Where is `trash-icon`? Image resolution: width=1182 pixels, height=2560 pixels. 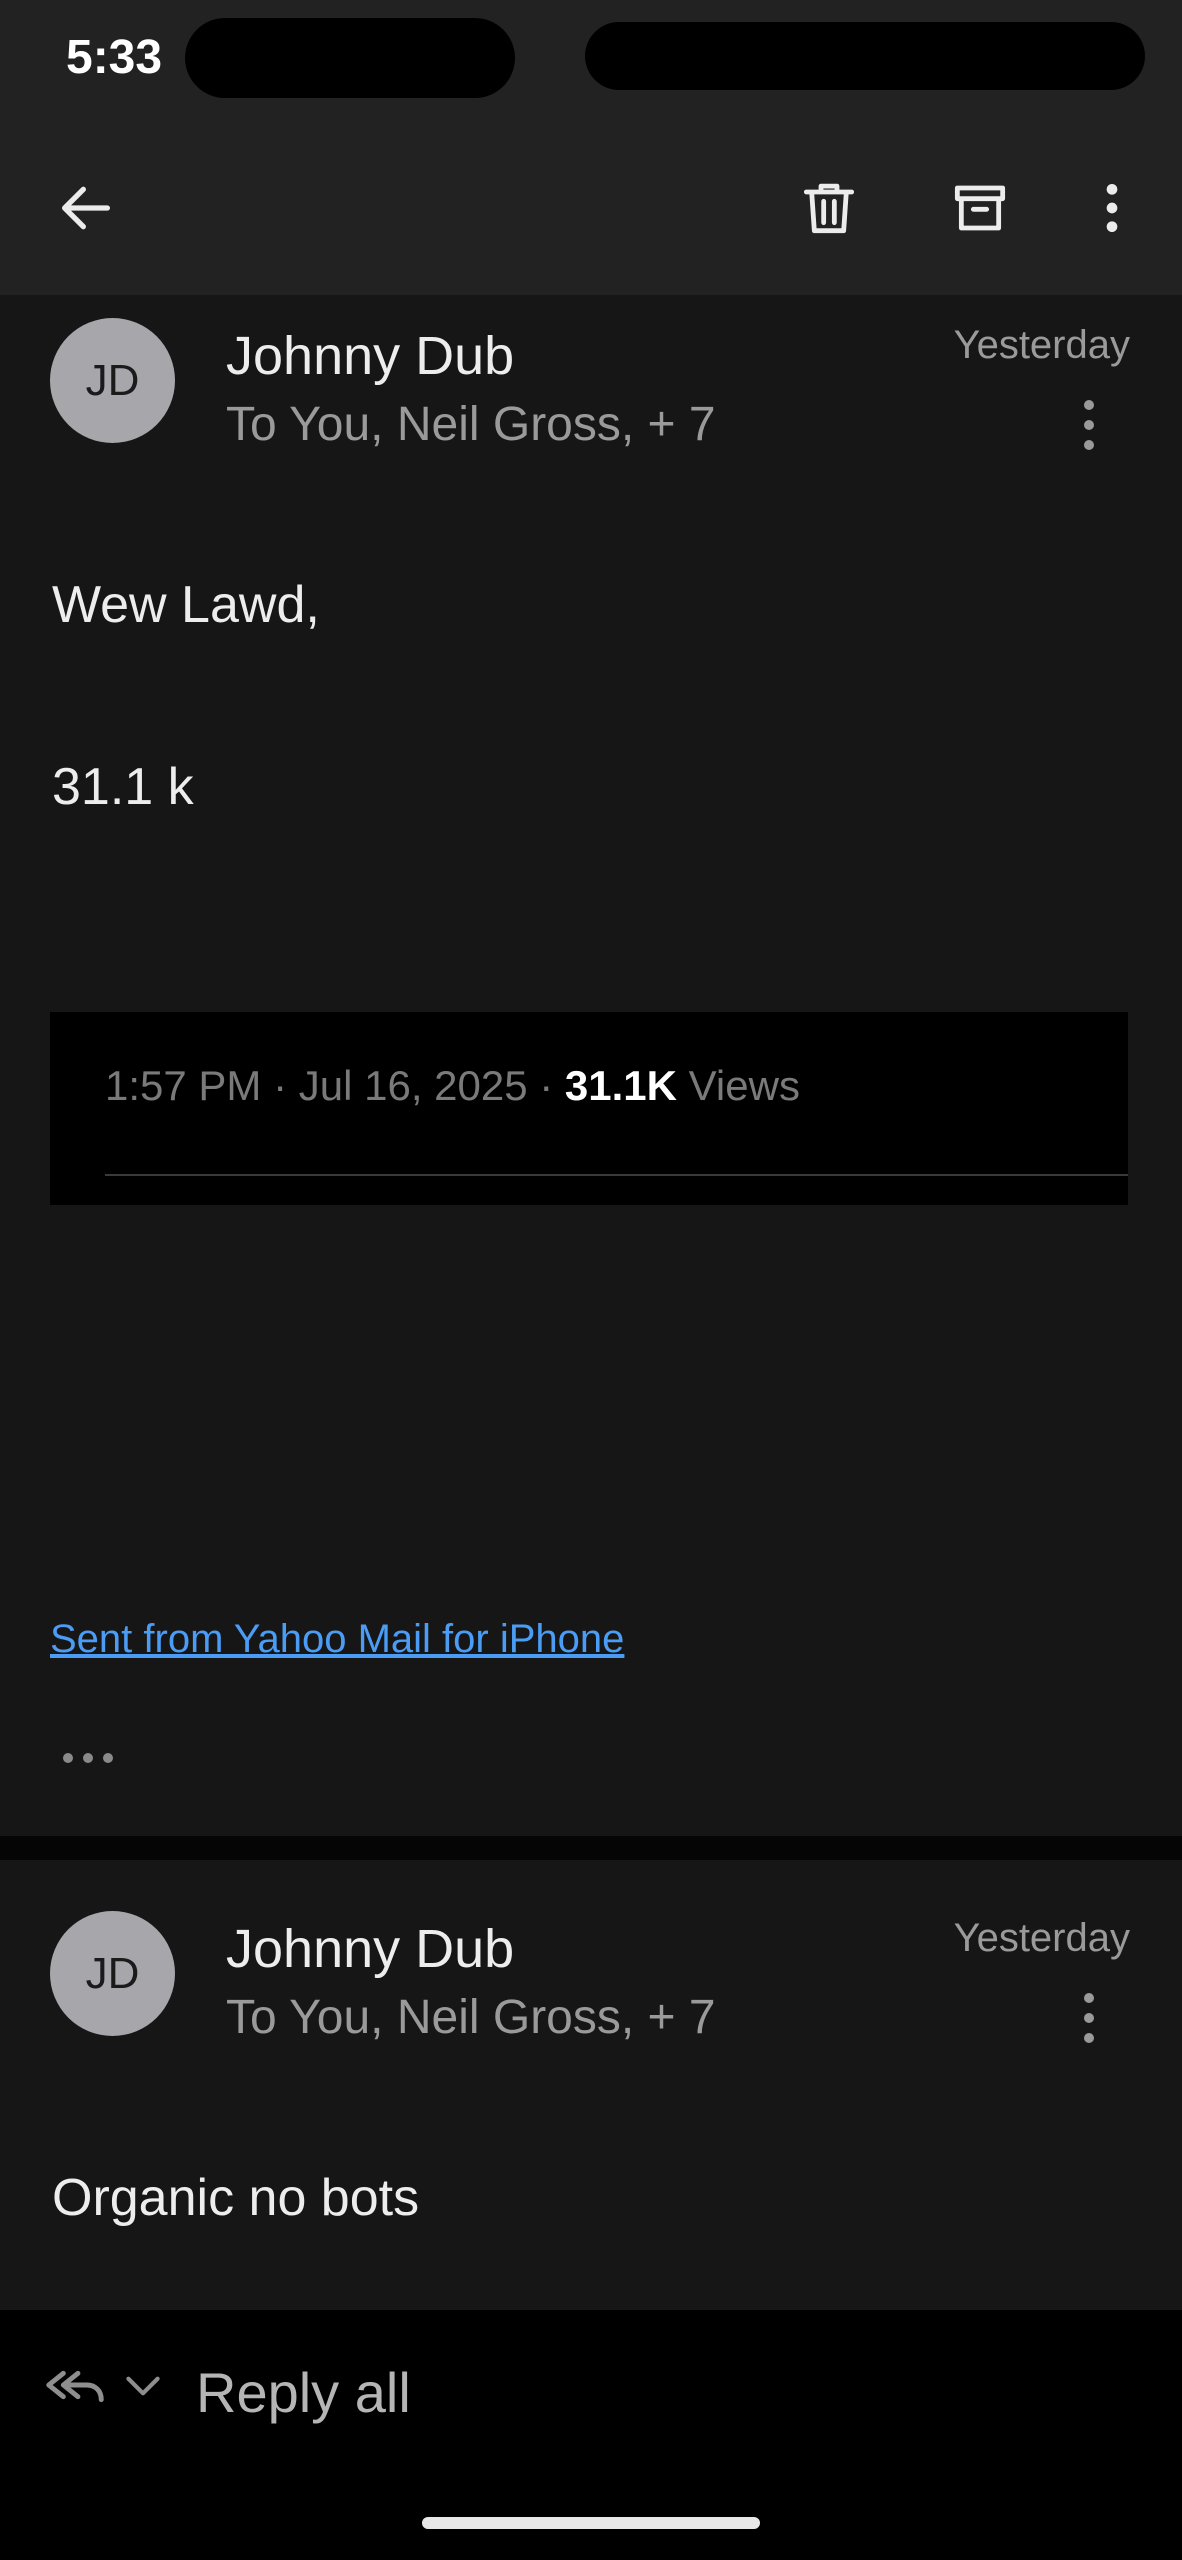
trash-icon is located at coordinates (829, 208).